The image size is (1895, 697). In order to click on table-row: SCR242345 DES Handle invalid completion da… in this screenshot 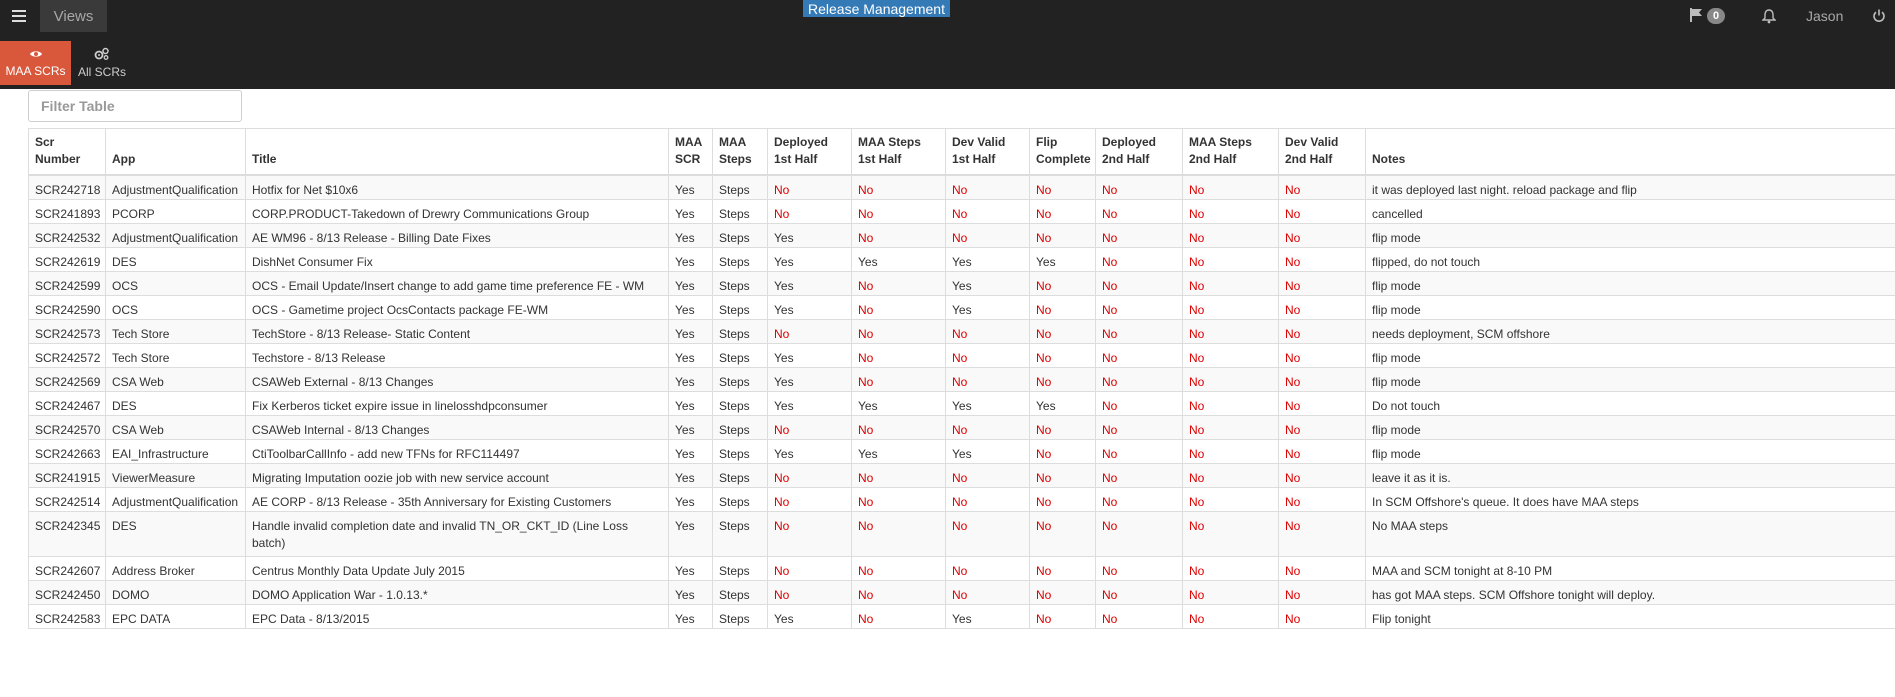, I will do `click(961, 534)`.